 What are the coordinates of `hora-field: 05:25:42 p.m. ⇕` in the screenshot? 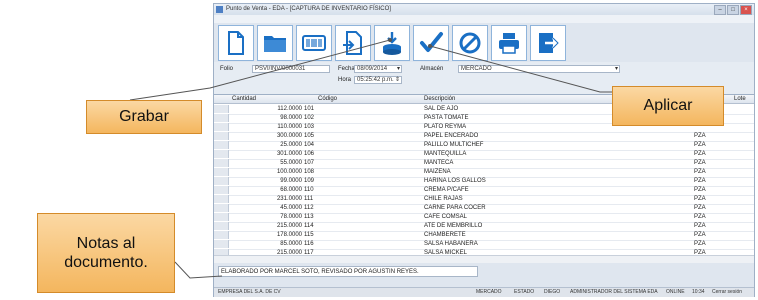 It's located at (378, 80).